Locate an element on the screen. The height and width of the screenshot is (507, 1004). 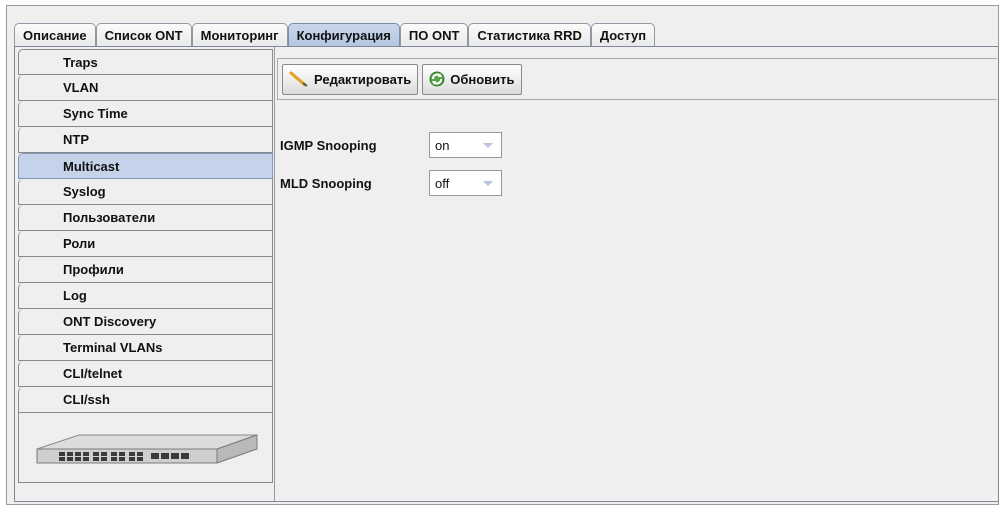
igmp-snooping-value: on is located at coordinates (442, 145).